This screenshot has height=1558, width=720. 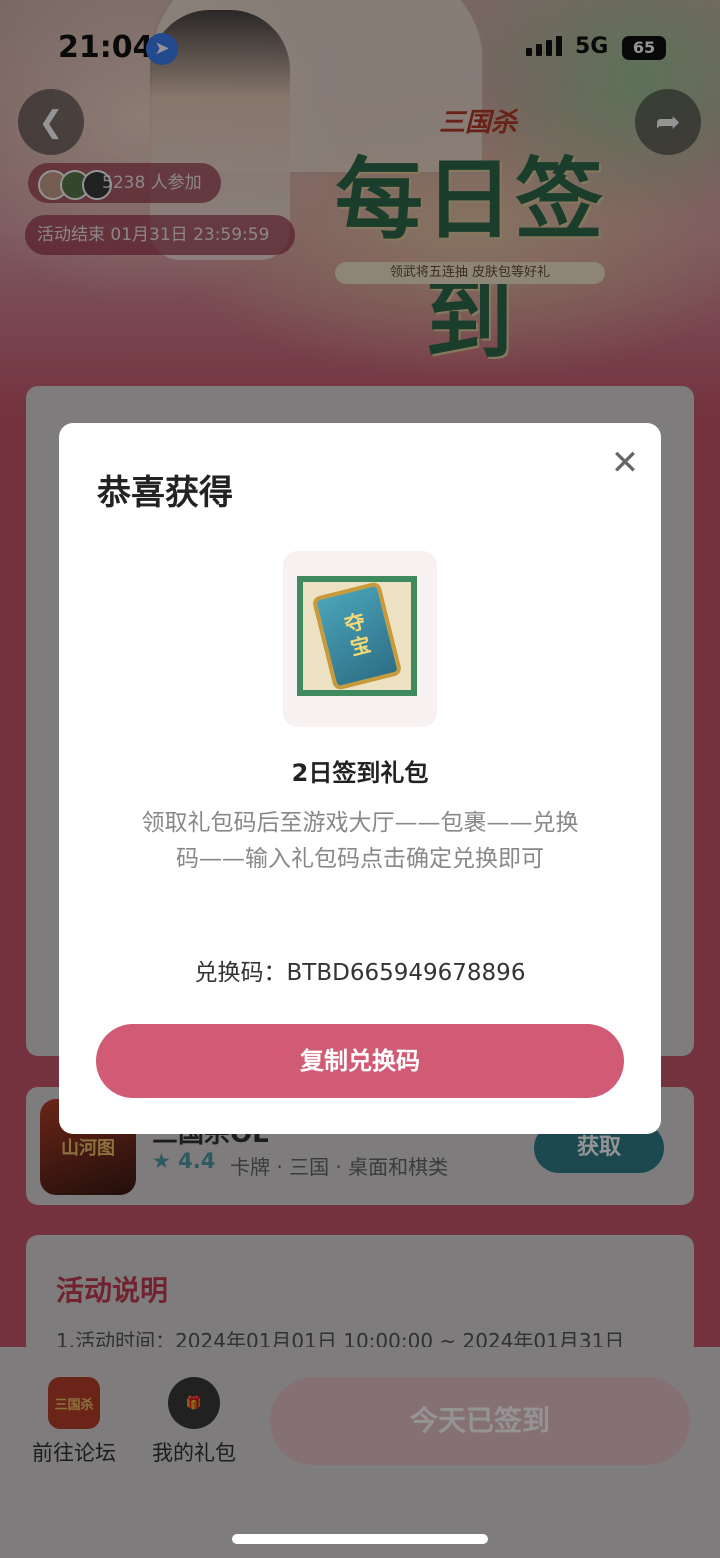 What do you see at coordinates (360, 1061) in the screenshot?
I see `copy-code-button: 复制兑换码` at bounding box center [360, 1061].